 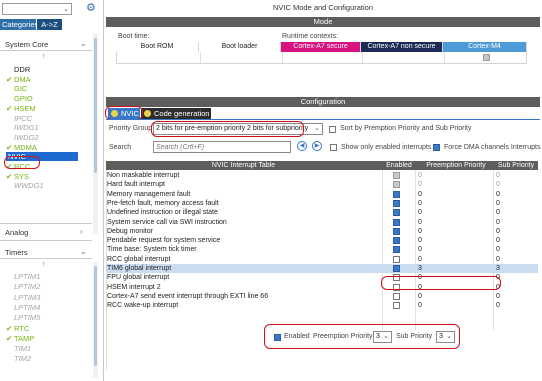 I want to click on sidebar-item: TIM1, so click(x=18, y=348).